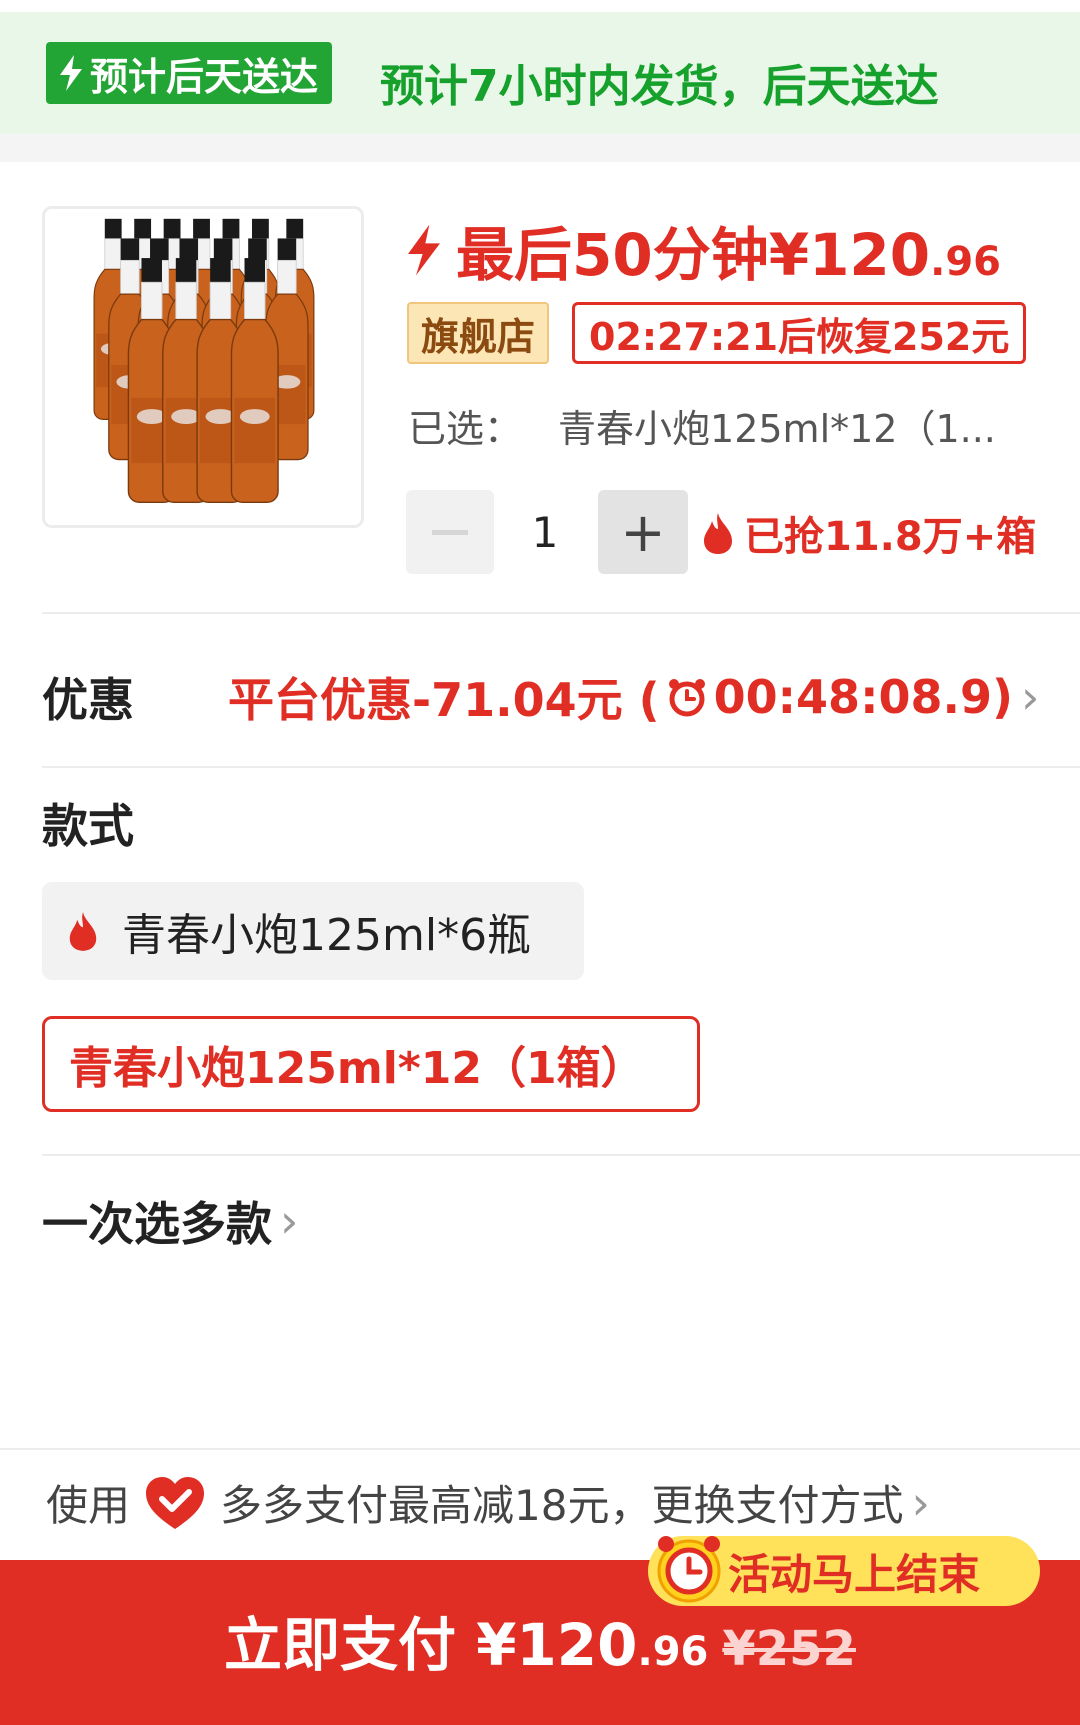  Describe the element at coordinates (204, 76) in the screenshot. I see `delivery-badge-text: 预计后天送达` at that location.